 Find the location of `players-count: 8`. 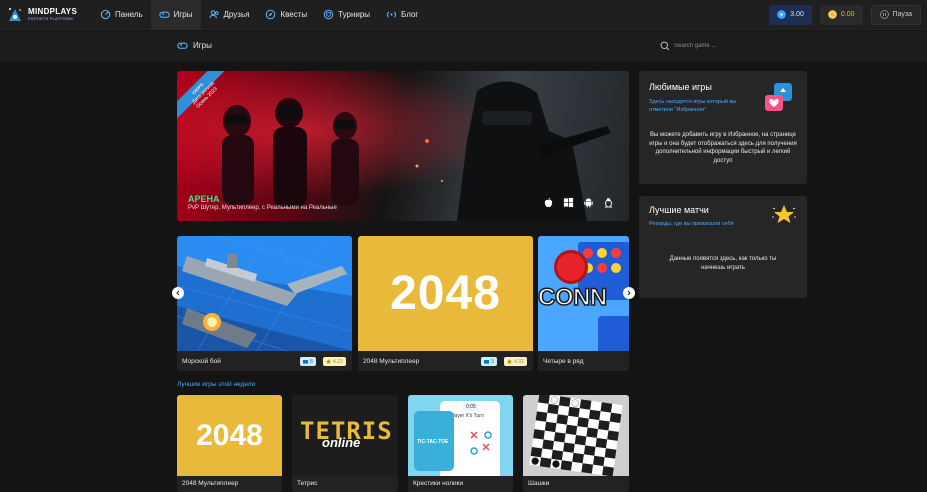

players-count: 8 is located at coordinates (311, 361).